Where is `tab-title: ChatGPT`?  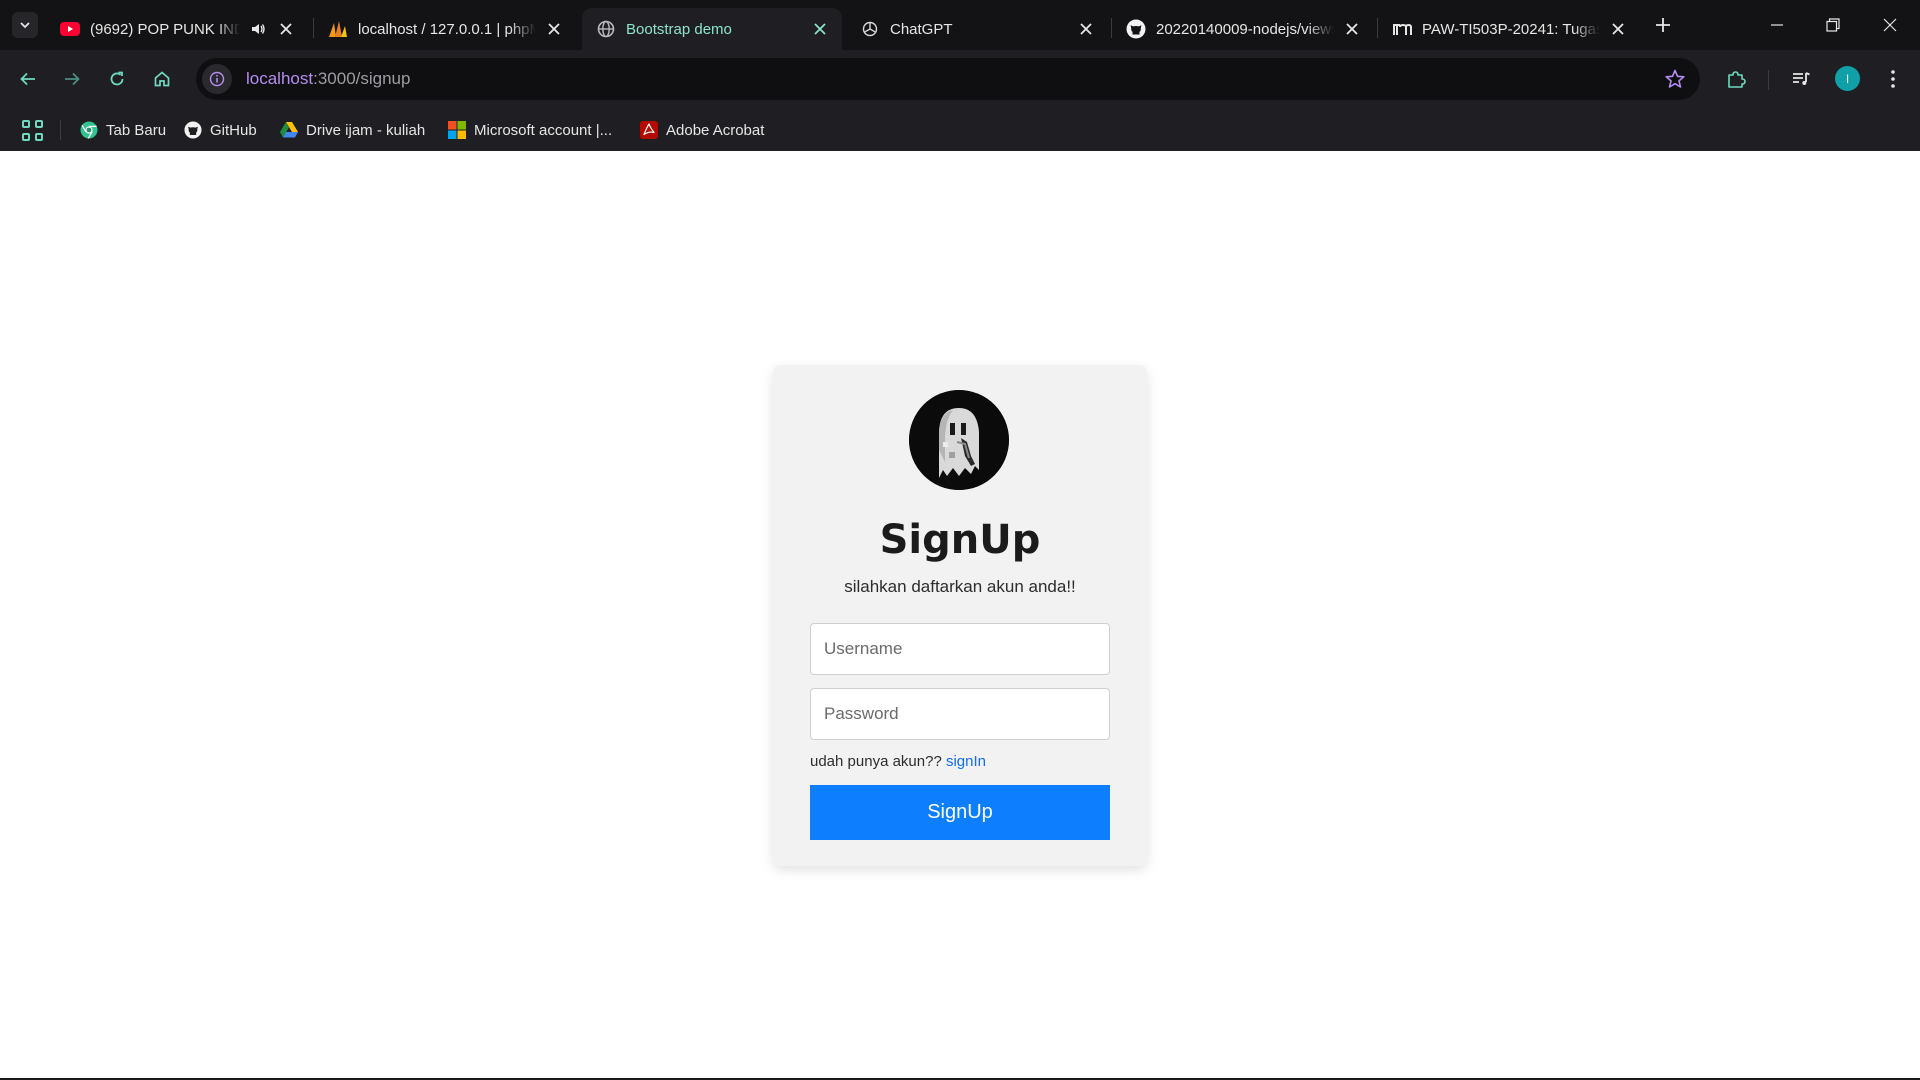
tab-title: ChatGPT is located at coordinates (921, 29).